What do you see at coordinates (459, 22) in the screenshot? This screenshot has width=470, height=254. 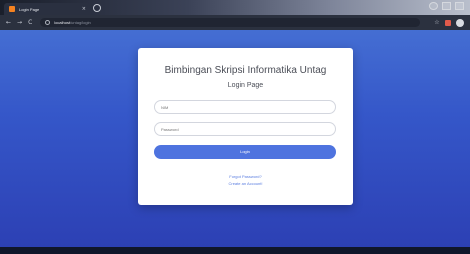 I see `profile-icon` at bounding box center [459, 22].